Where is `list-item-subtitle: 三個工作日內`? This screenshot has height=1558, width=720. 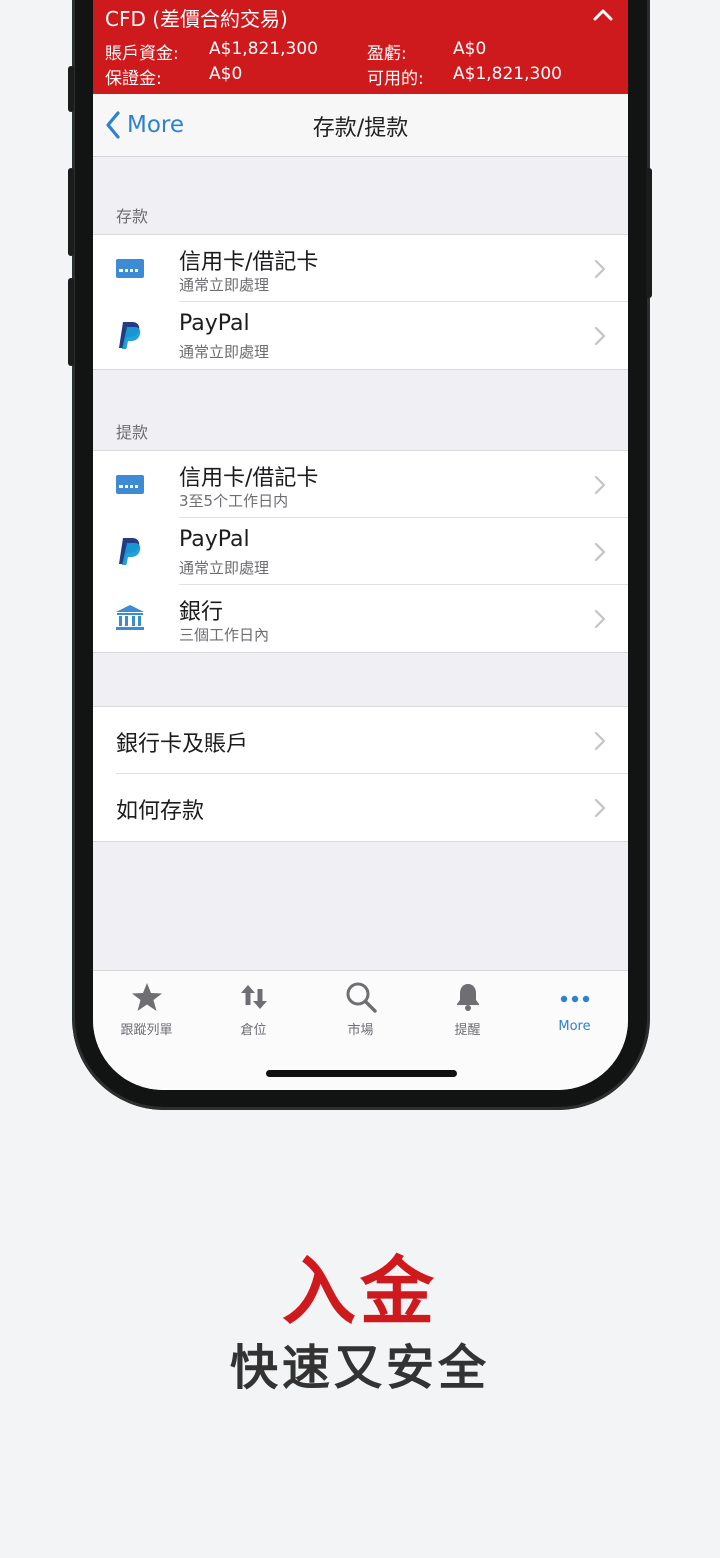
list-item-subtitle: 三個工作日內 is located at coordinates (224, 635).